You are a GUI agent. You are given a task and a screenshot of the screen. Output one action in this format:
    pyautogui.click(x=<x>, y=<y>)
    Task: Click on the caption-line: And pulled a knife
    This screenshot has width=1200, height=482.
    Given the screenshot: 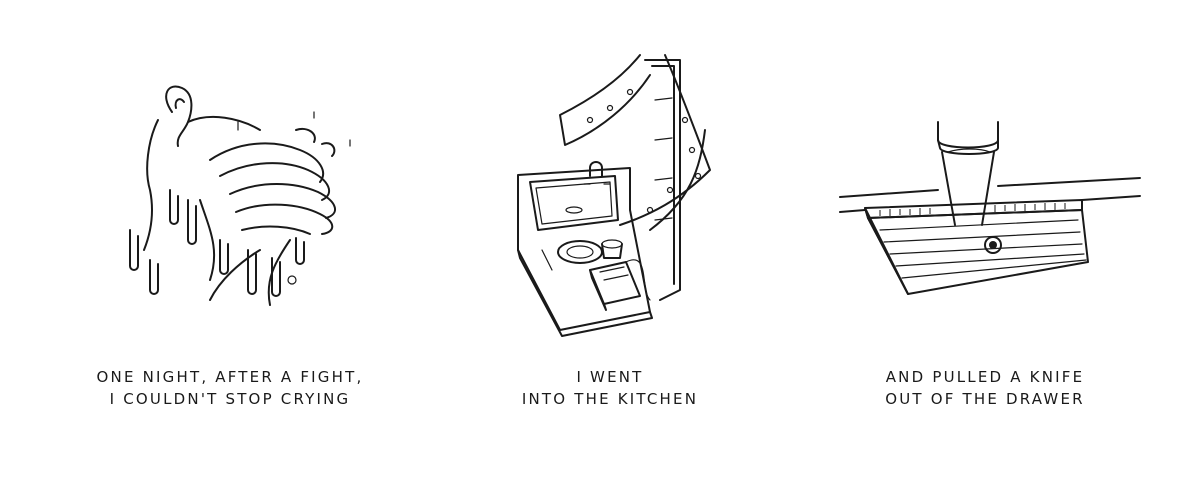 What is the action you would take?
    pyautogui.click(x=985, y=377)
    